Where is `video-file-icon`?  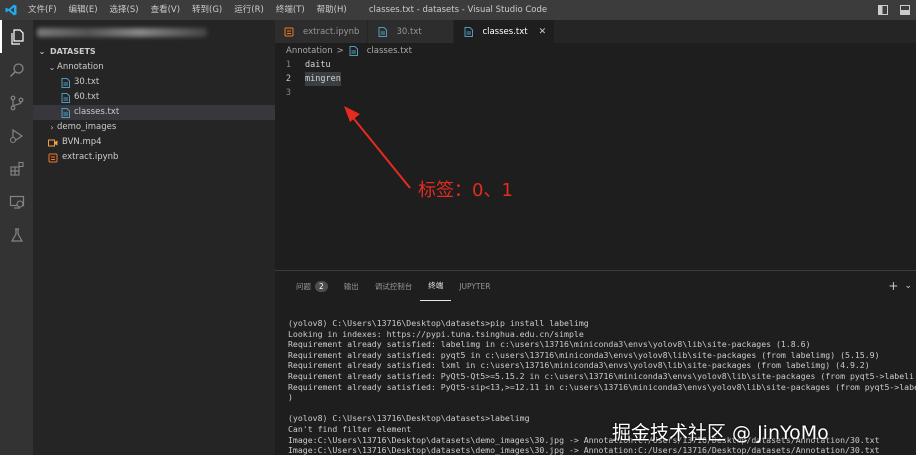
video-file-icon is located at coordinates (53, 143).